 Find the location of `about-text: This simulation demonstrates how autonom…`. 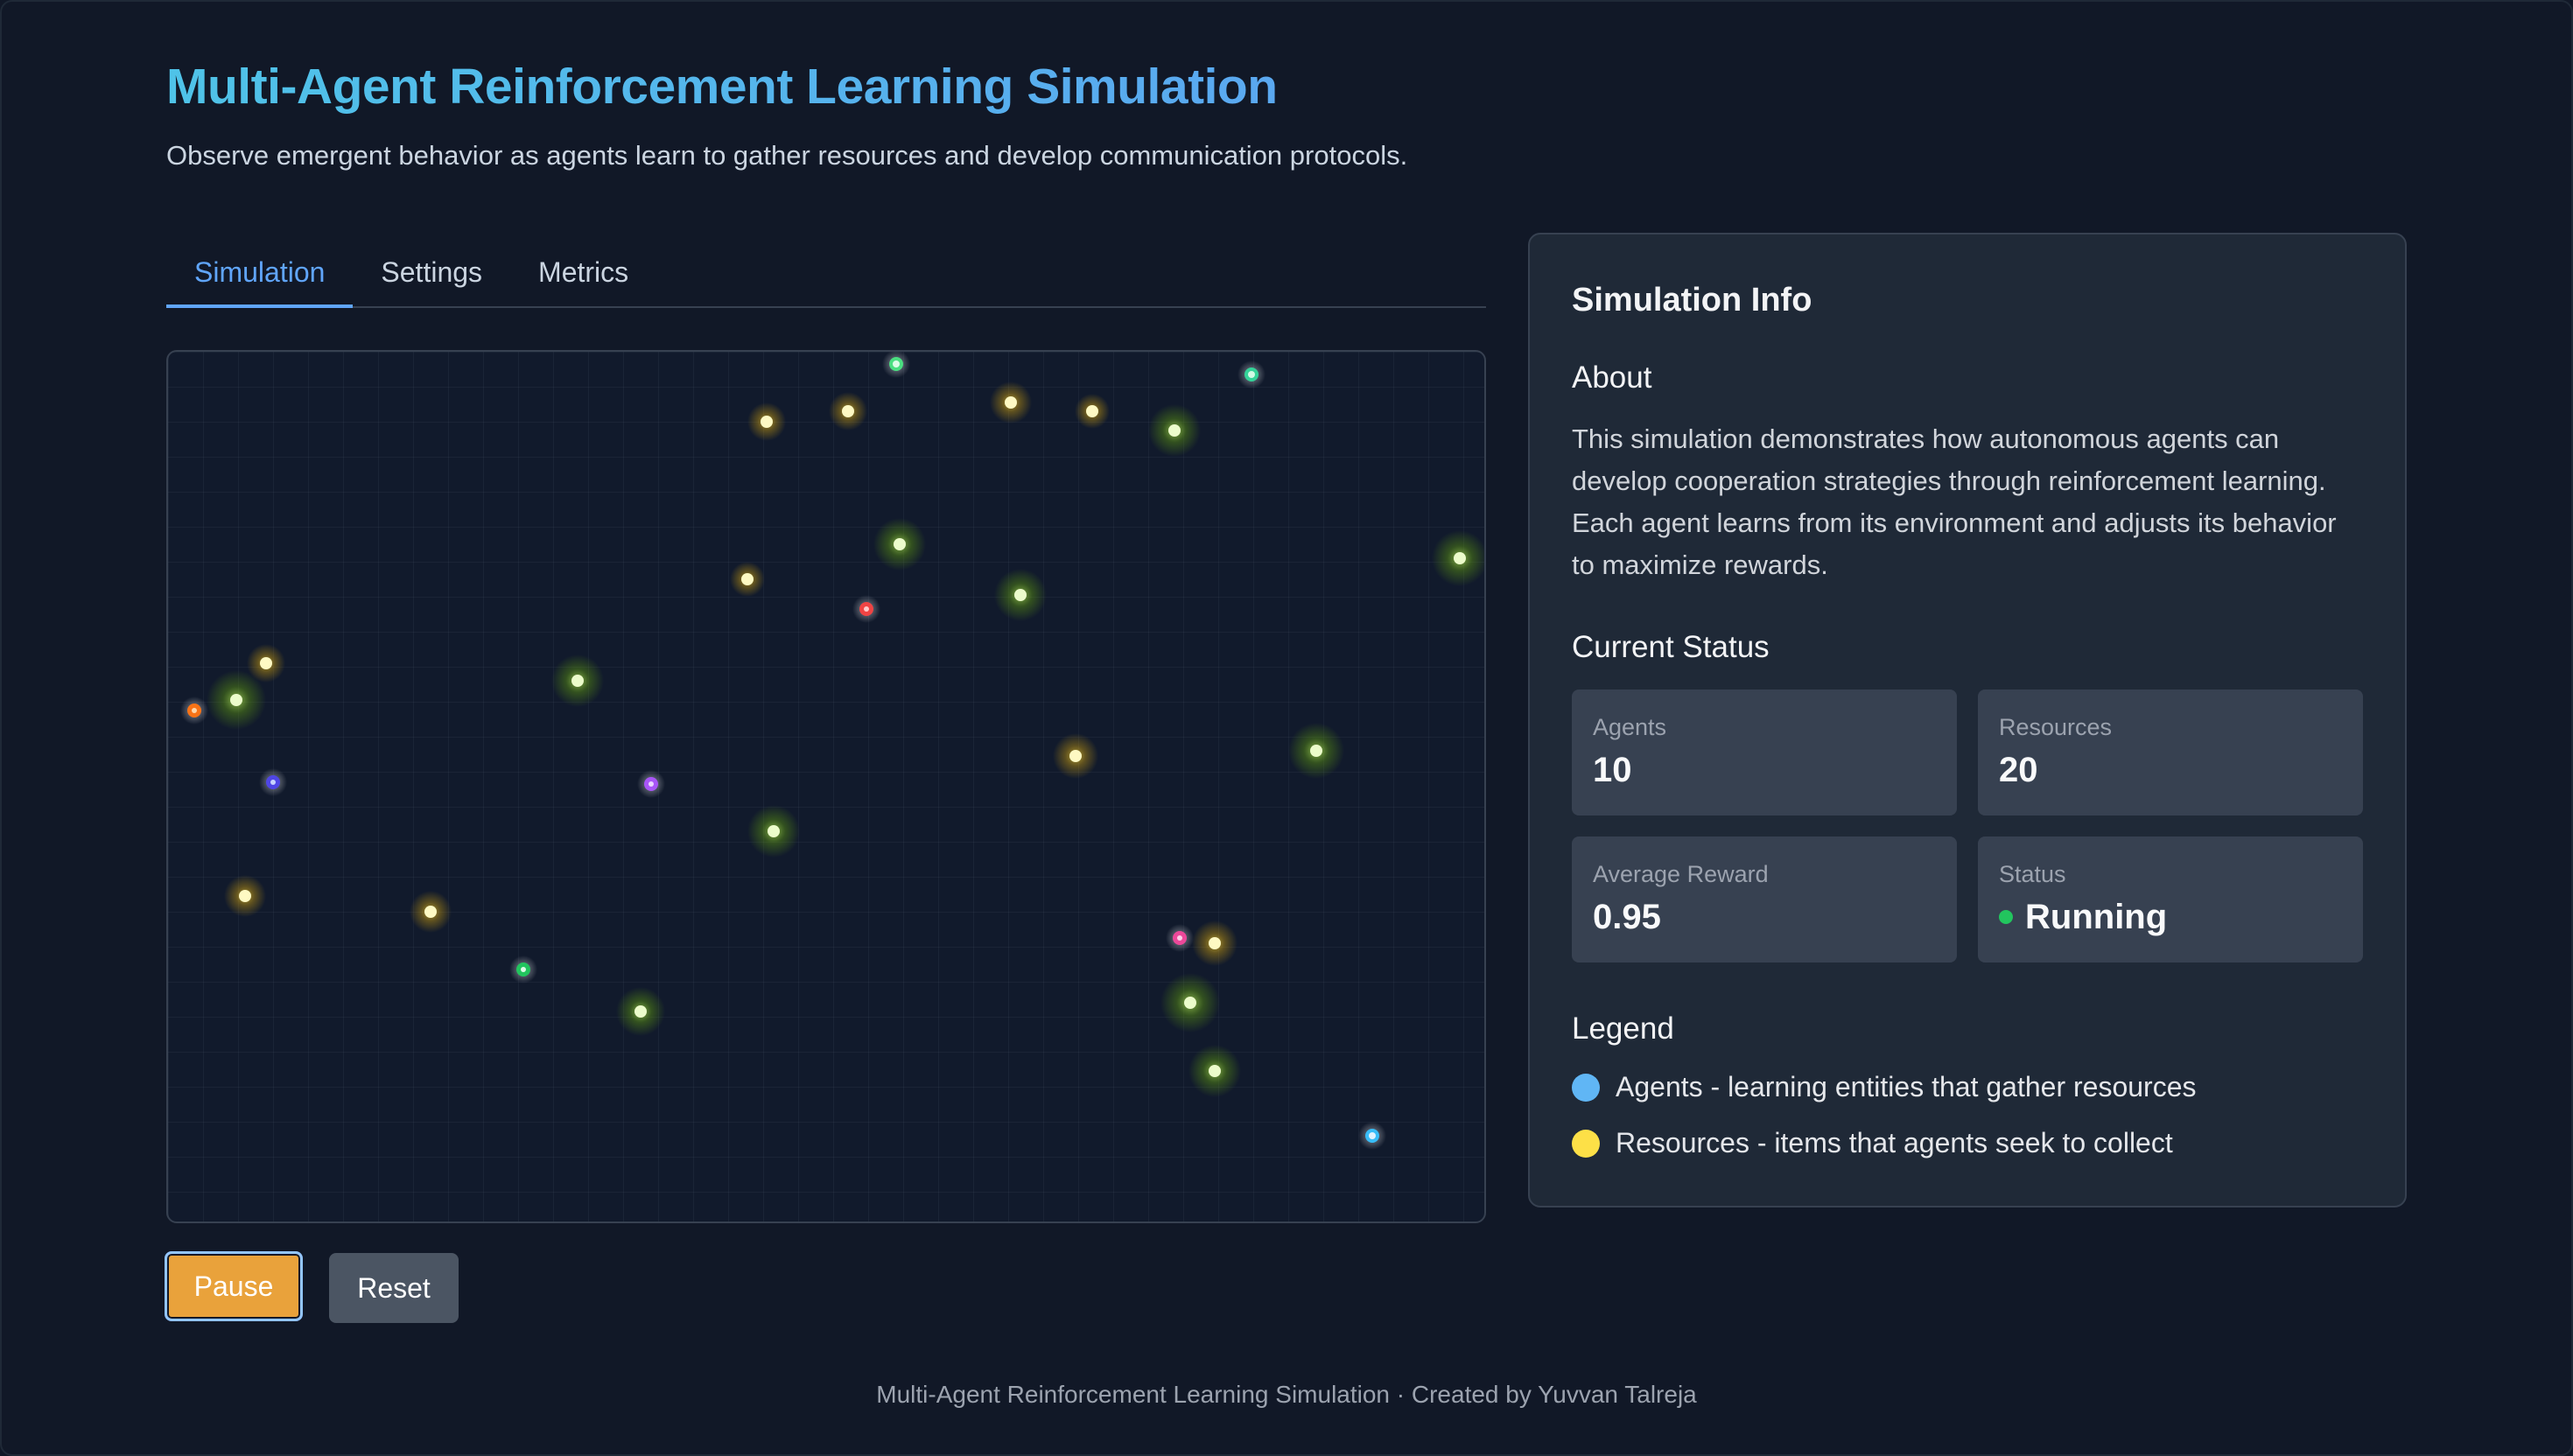

about-text: This simulation demonstrates how autonom… is located at coordinates (1954, 502).